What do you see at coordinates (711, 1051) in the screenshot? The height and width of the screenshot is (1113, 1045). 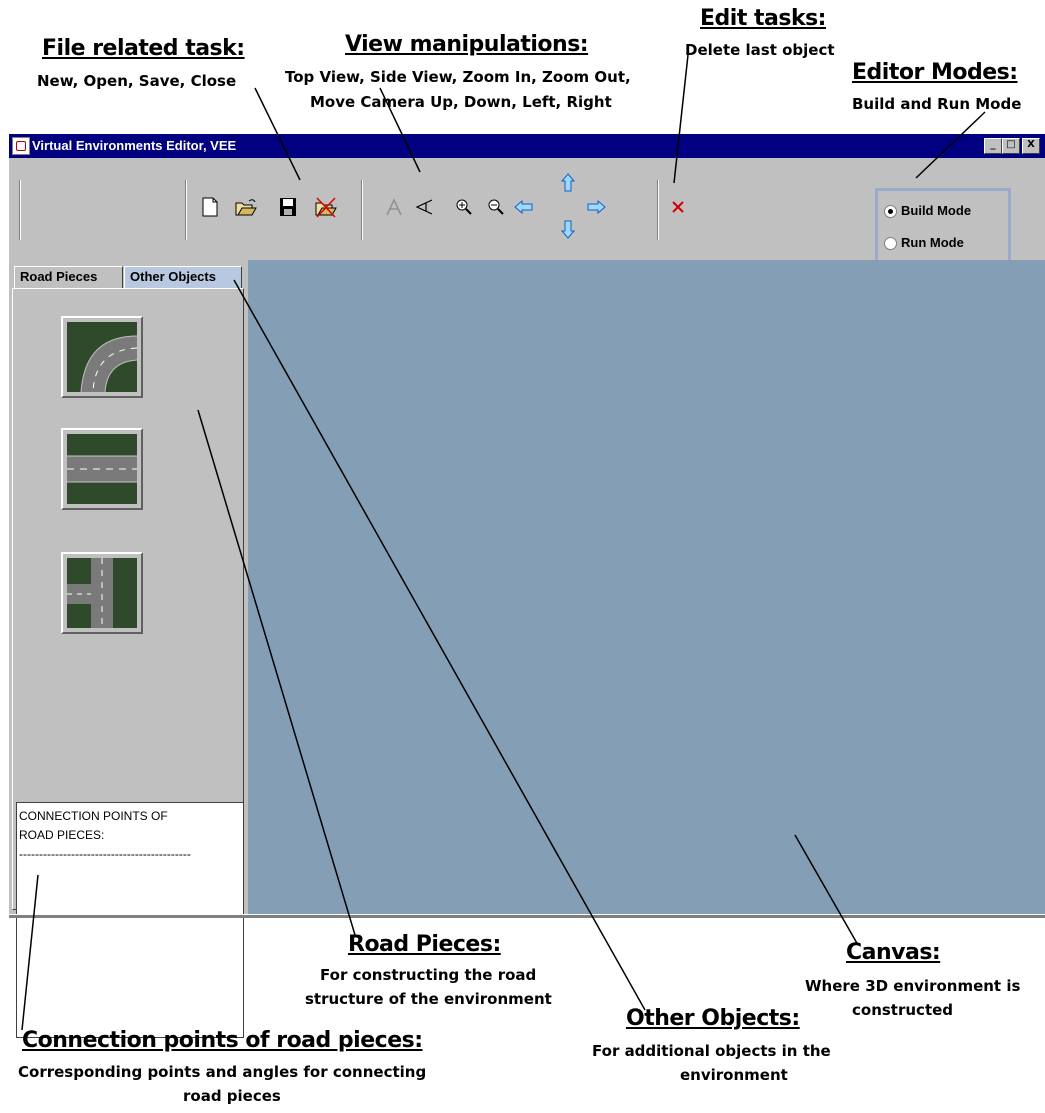 I see `other-annotation-text-1: For additional objects in the` at bounding box center [711, 1051].